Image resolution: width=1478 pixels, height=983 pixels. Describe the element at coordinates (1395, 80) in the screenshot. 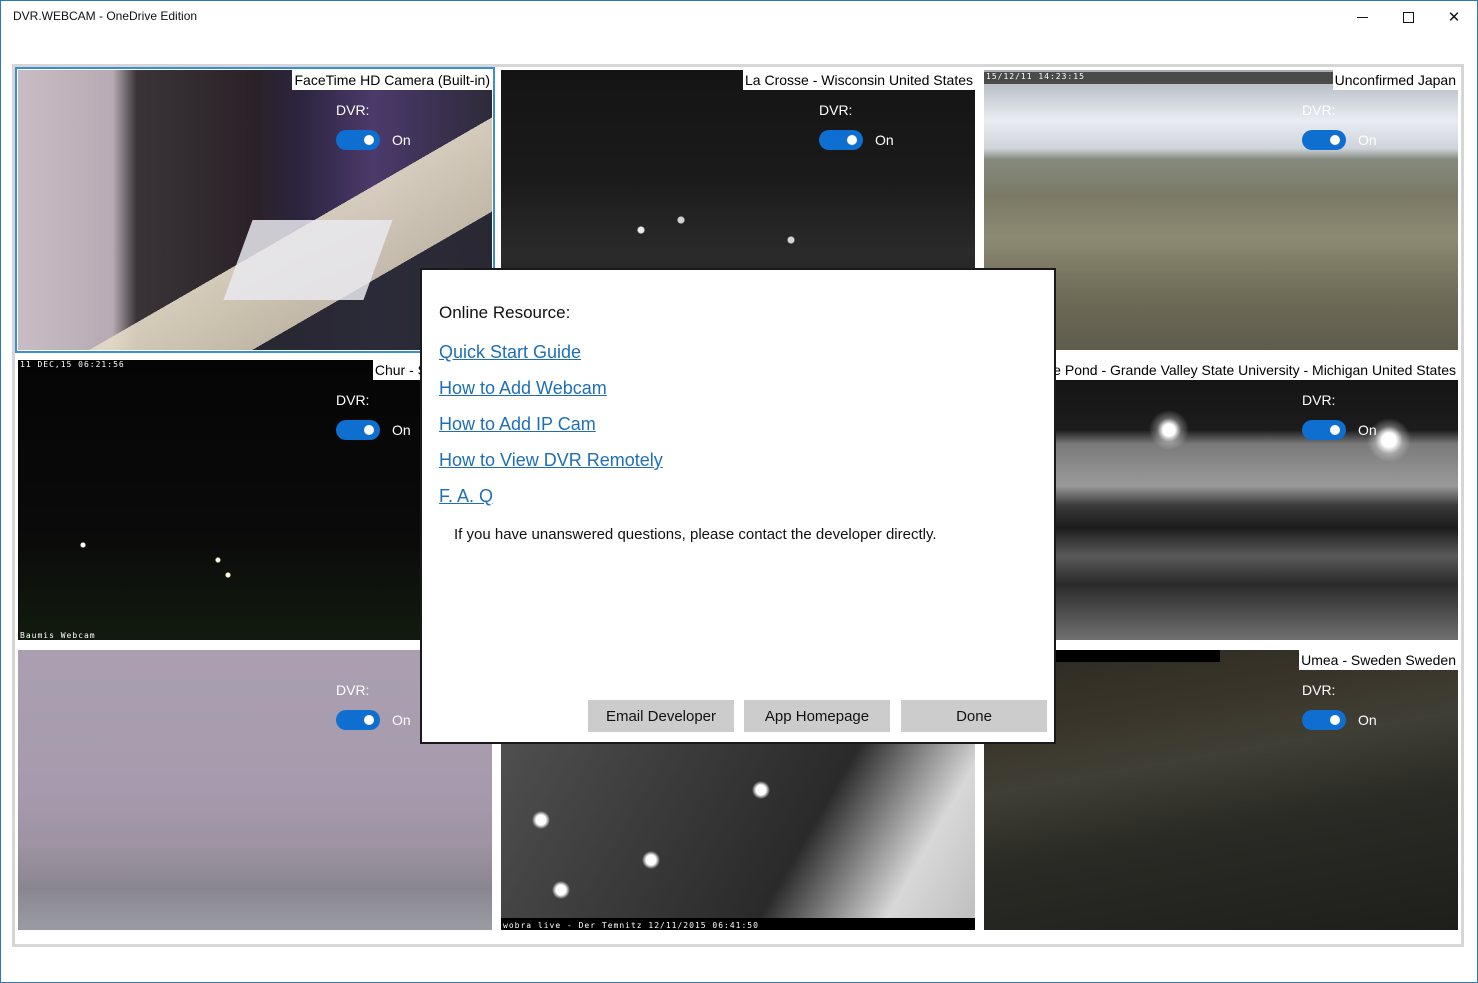

I see `camera-title: Unconfirmed Japan` at that location.